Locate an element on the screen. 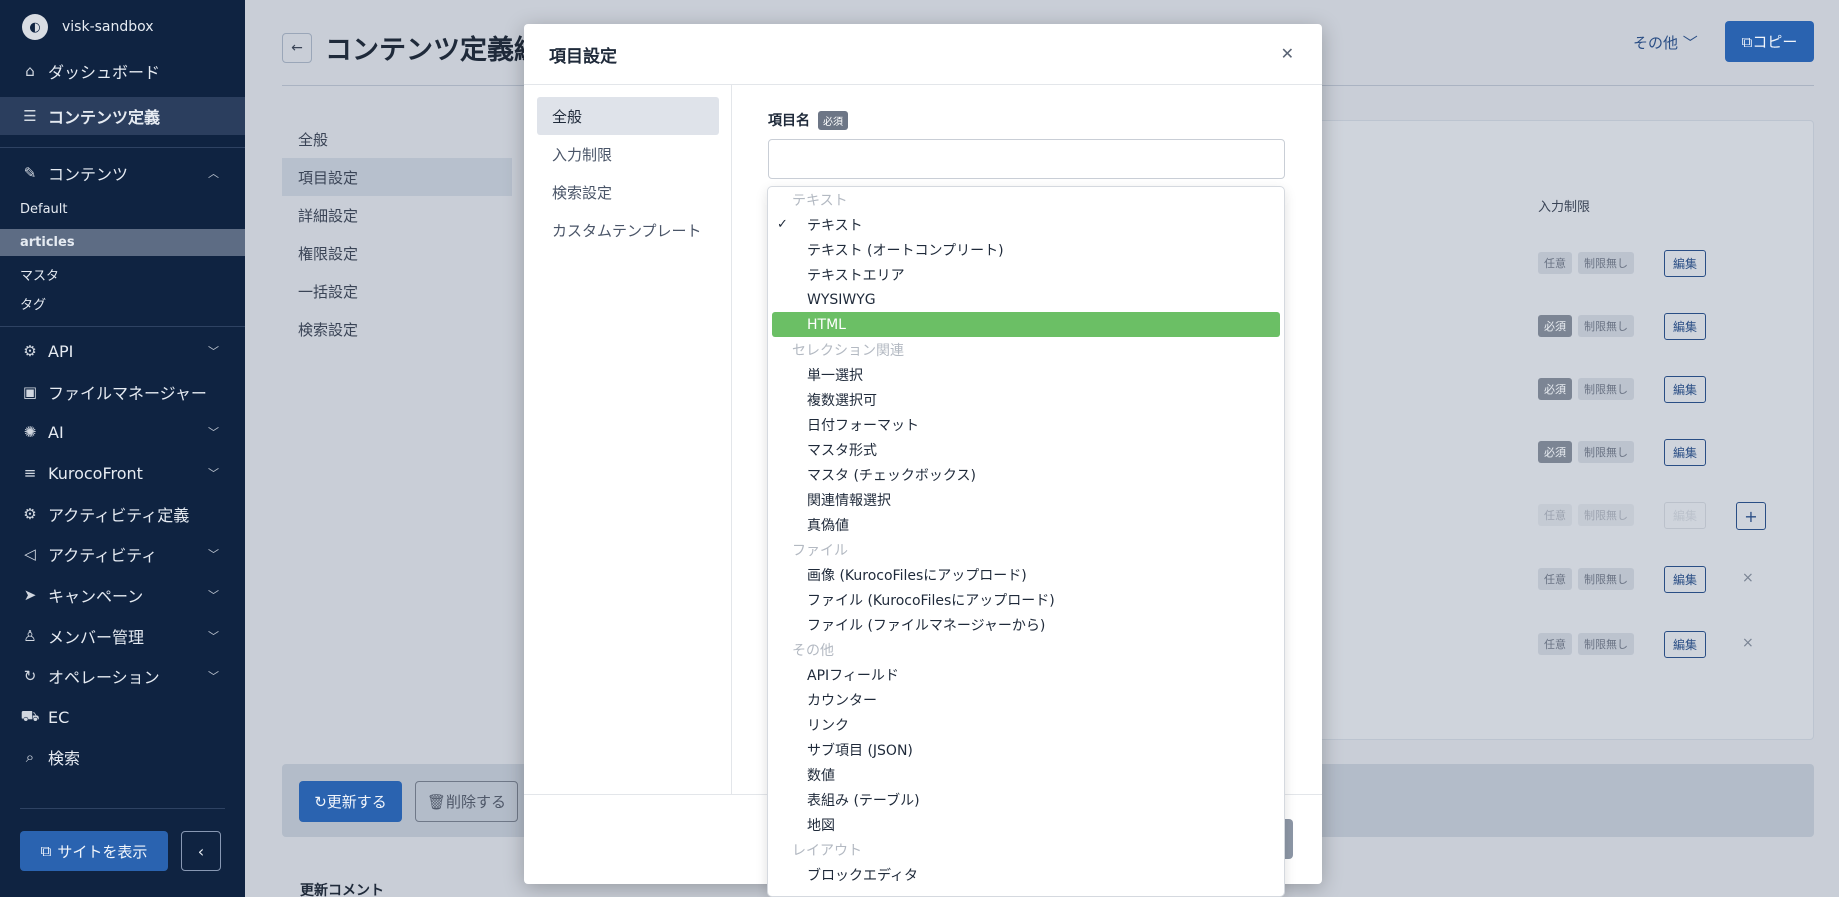  site-brand: ◐ visk-sandbox is located at coordinates (88, 27).